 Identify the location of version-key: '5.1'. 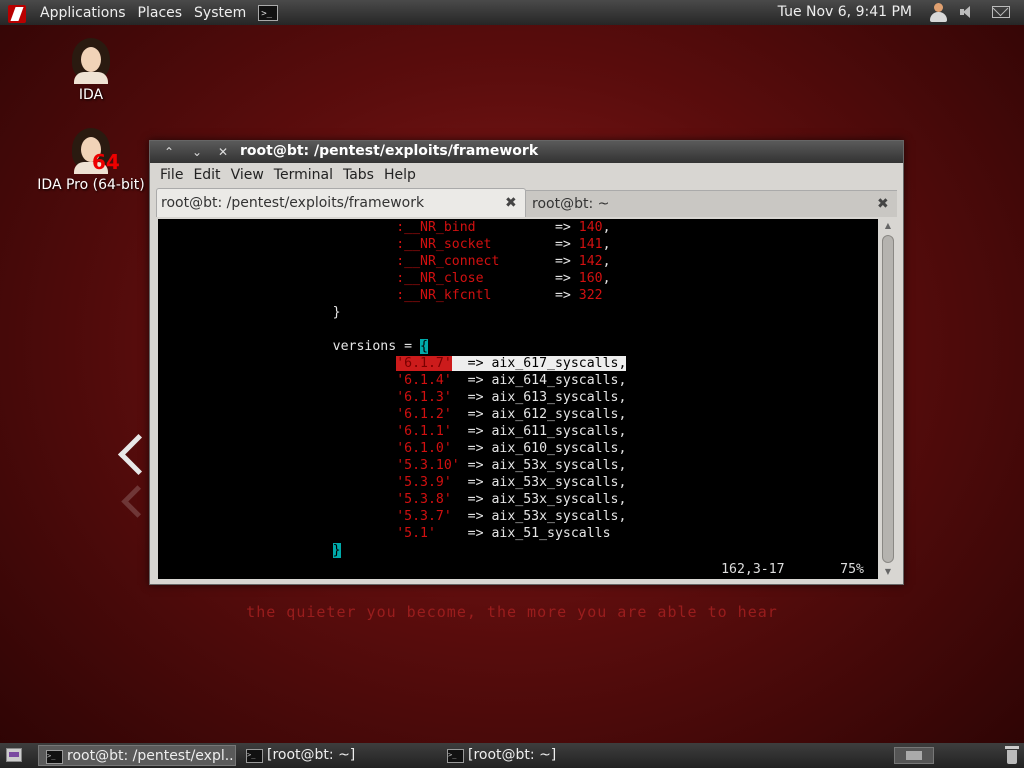
(416, 533).